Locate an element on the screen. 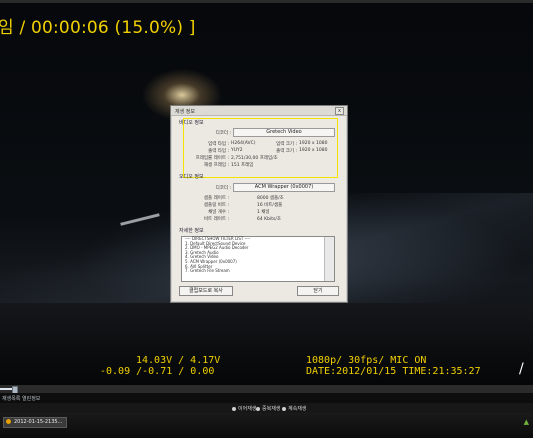 This screenshot has height=438, width=533. close-button: 닫기 is located at coordinates (318, 291).